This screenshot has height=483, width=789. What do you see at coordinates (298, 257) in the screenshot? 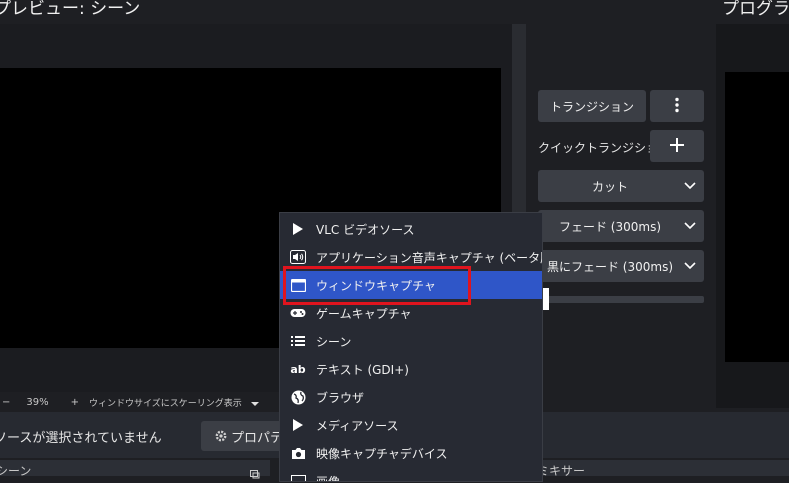
I see `speaker-icon` at bounding box center [298, 257].